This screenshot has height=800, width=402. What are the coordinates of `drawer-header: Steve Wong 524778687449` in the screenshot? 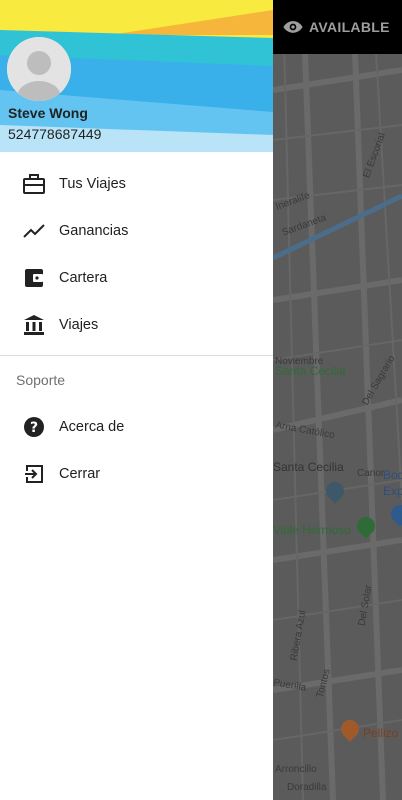 It's located at (136, 76).